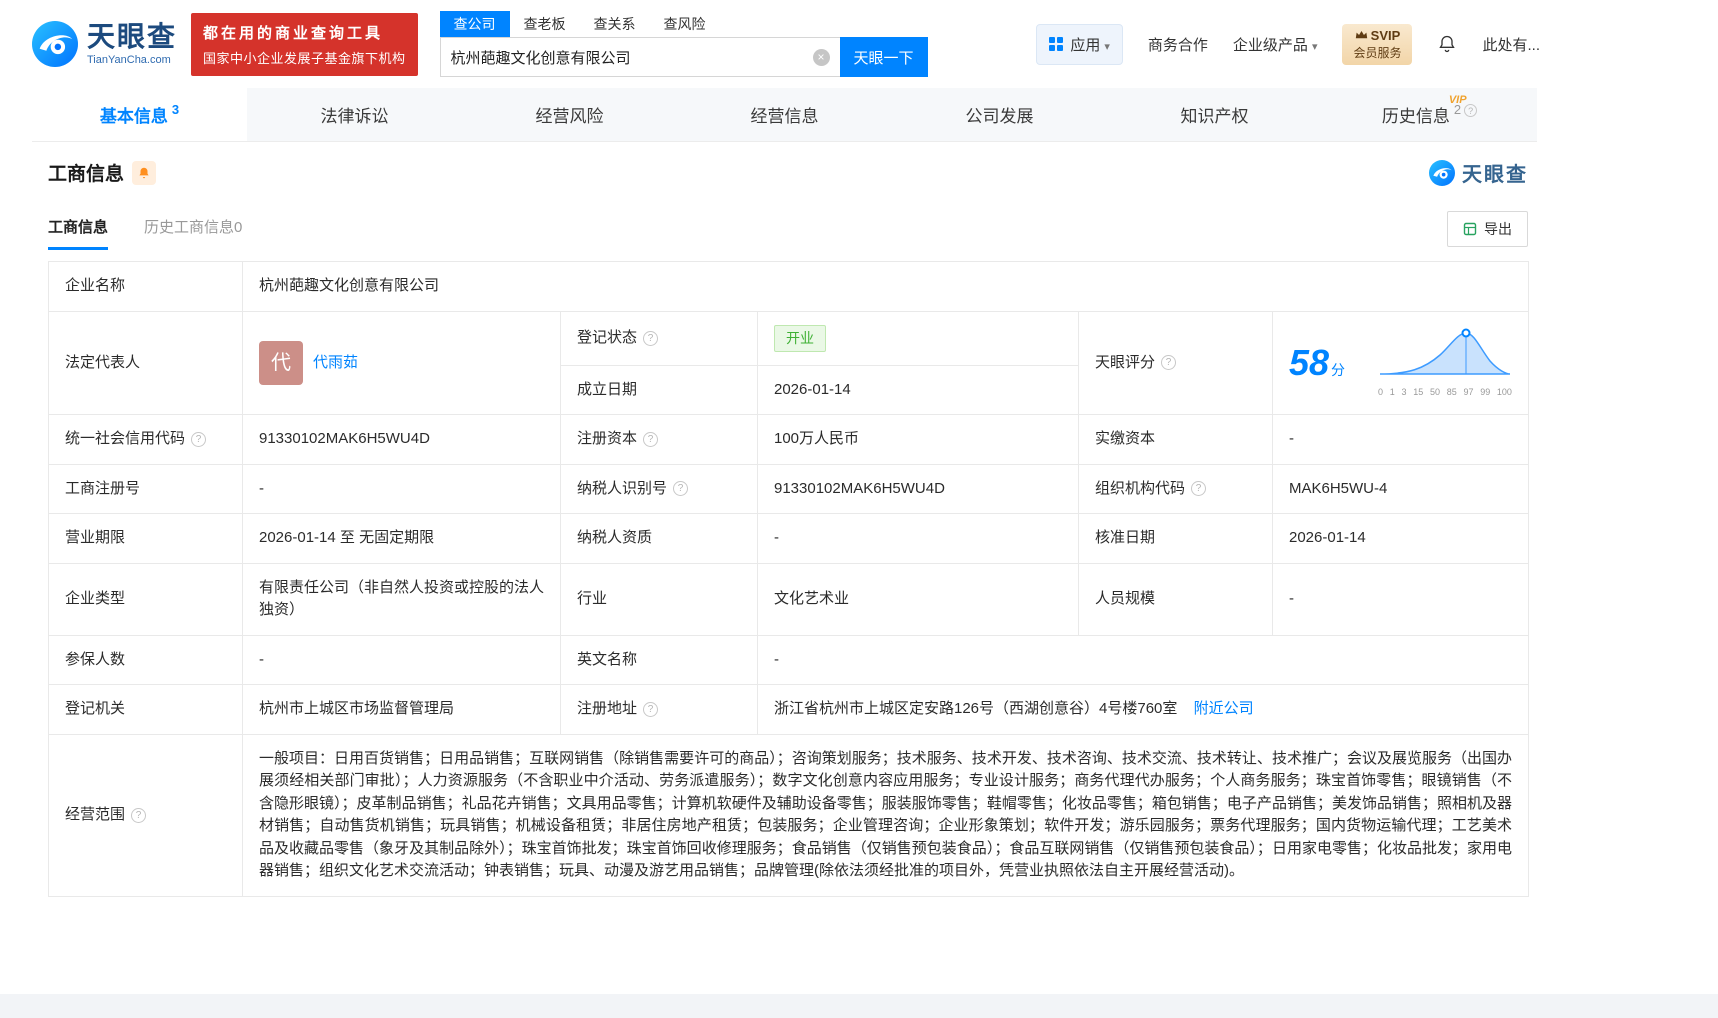  I want to click on section-header: 工商信息 天眼查, so click(788, 172).